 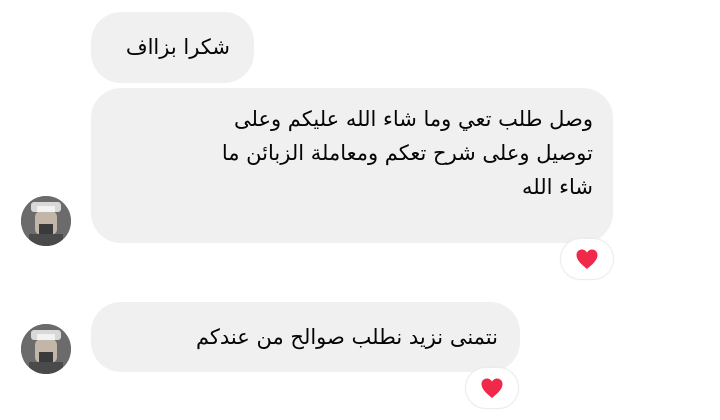 I want to click on message-text: نتمنى نزيد نطلب صوالح من عندكم, so click(x=346, y=337).